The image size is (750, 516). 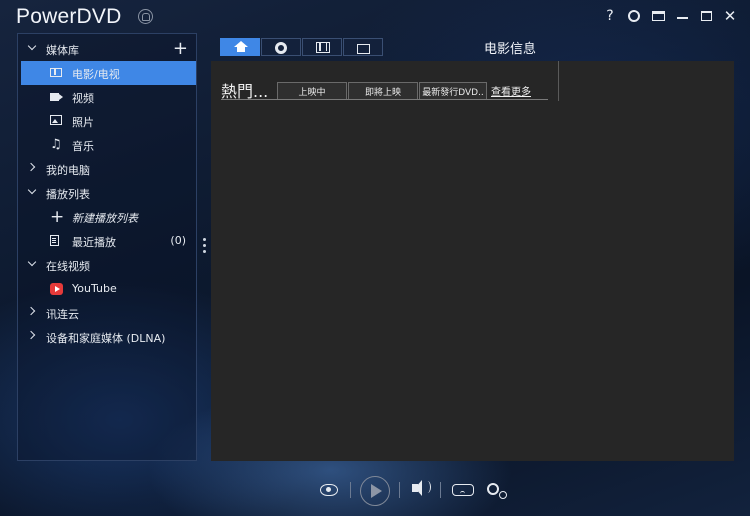 I want to click on help-button: ?, so click(x=610, y=16).